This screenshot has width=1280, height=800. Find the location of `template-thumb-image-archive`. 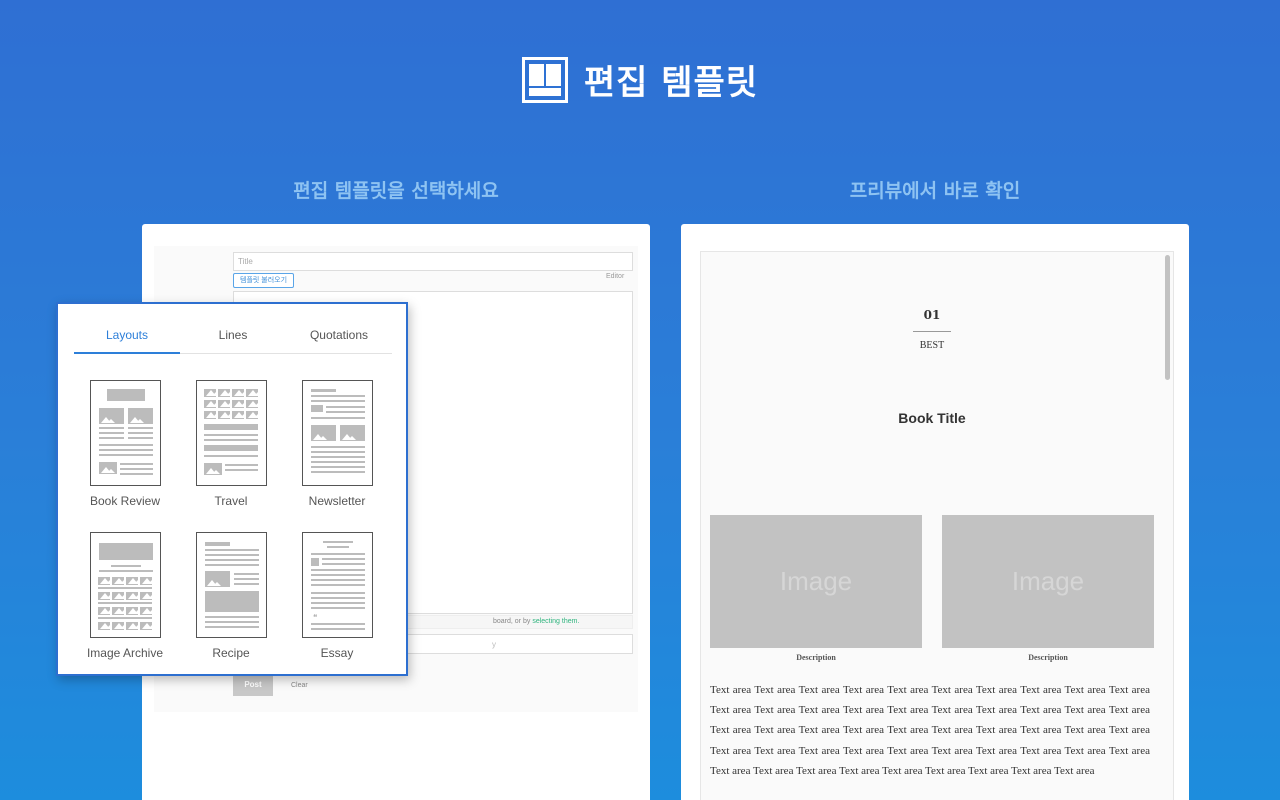

template-thumb-image-archive is located at coordinates (125, 585).